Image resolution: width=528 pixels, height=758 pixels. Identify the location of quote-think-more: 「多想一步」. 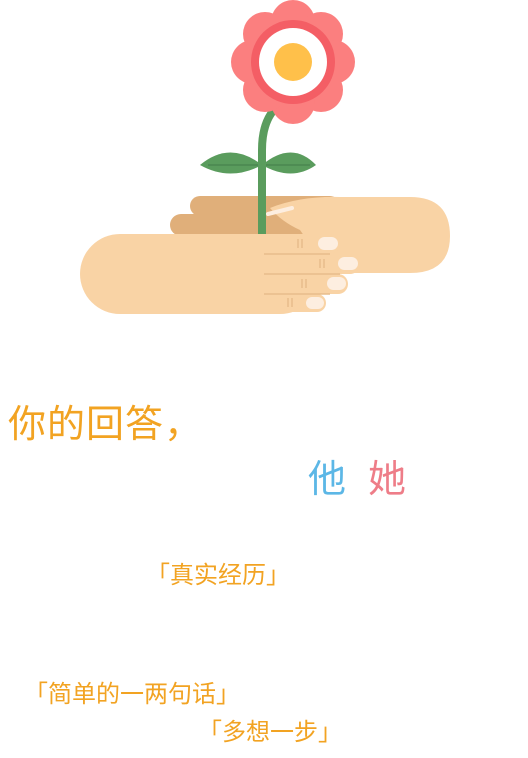
(270, 732).